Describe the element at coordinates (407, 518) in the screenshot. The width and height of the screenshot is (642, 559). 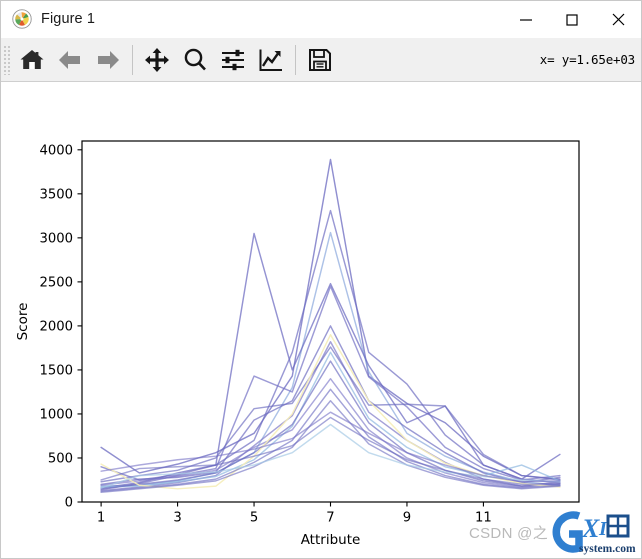
I see `x-tick-label: 9` at that location.